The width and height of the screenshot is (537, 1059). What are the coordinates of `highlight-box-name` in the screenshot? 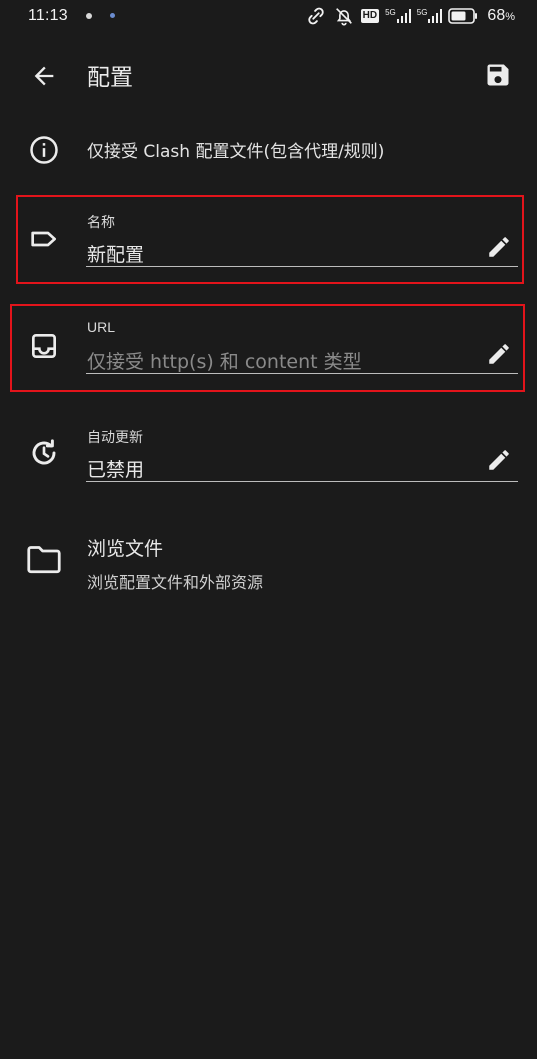 It's located at (270, 239).